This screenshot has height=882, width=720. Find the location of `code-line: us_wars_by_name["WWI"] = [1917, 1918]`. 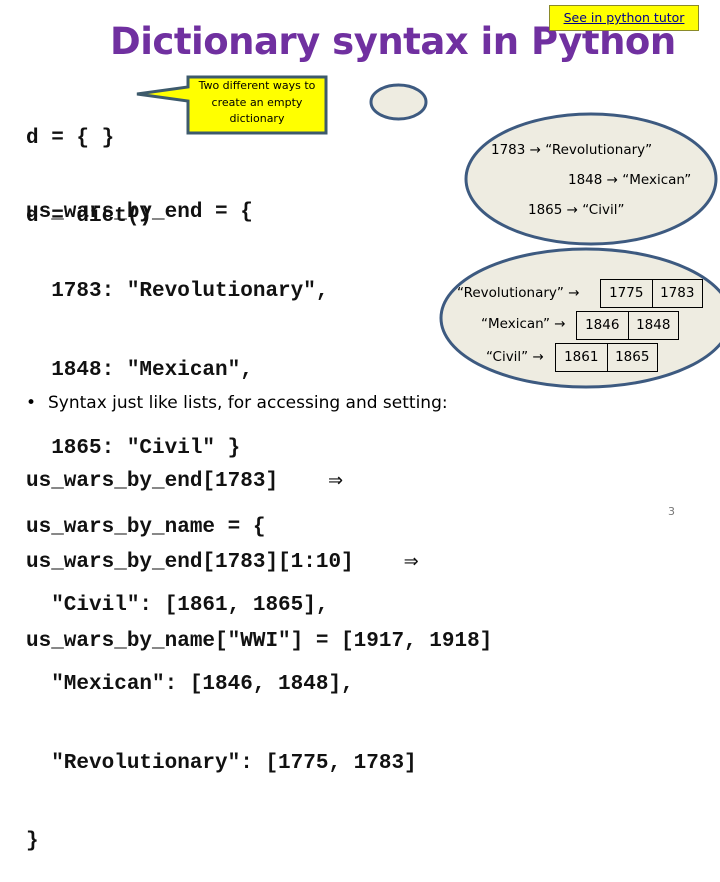

code-line: us_wars_by_name["WWI"] = [1917, 1918] is located at coordinates (259, 642).